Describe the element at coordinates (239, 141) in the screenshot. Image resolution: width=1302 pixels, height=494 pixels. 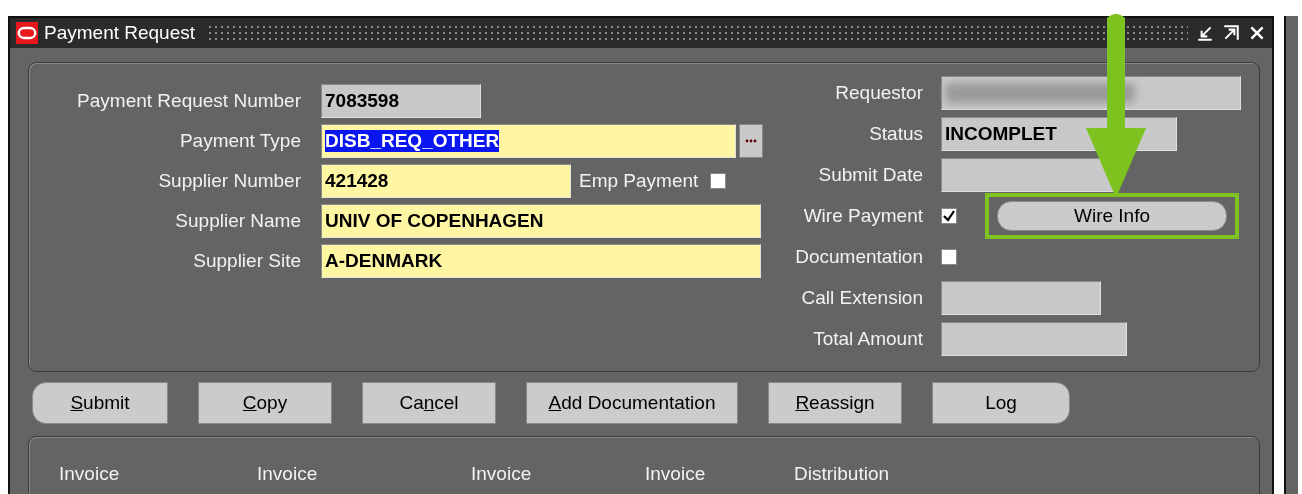
I see `field-label: Payment Type` at that location.